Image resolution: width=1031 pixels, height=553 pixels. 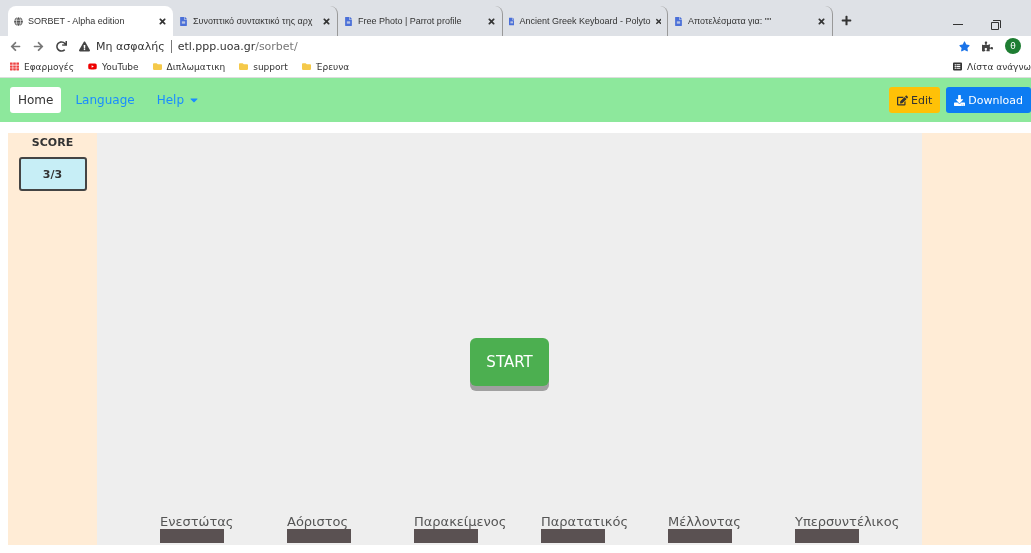 I want to click on bookmark: support, so click(x=263, y=66).